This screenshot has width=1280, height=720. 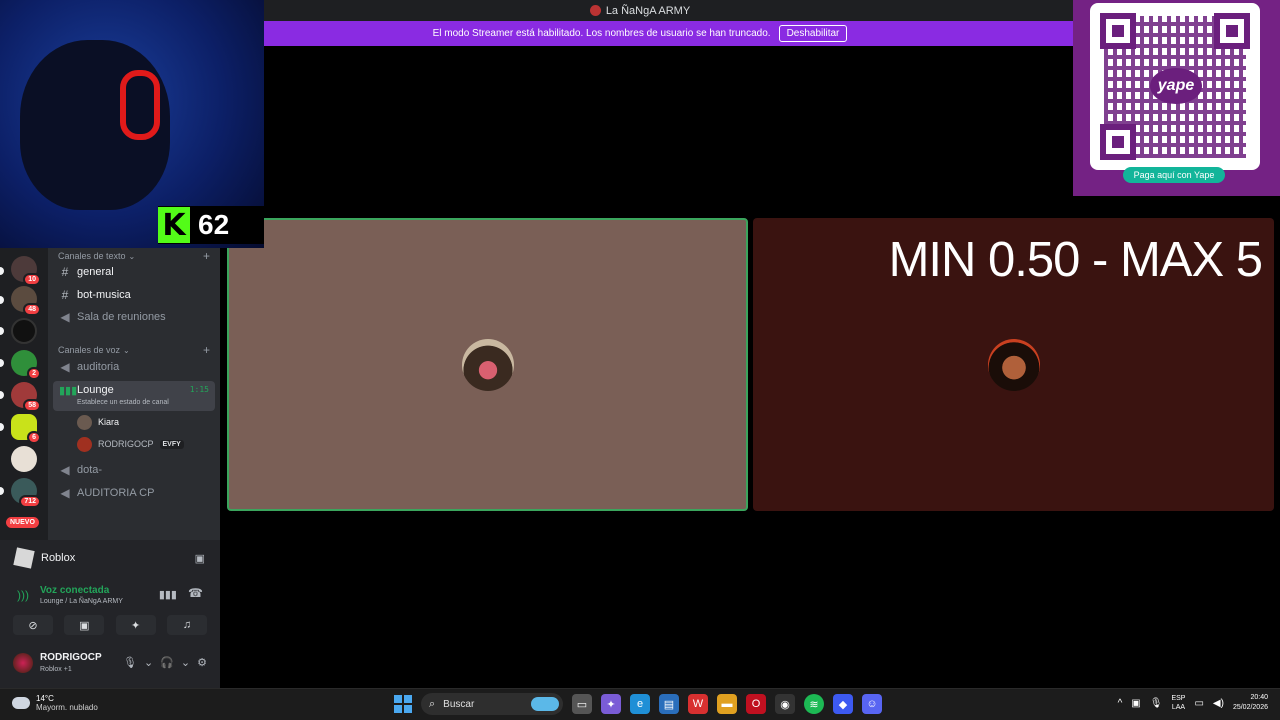 I want to click on screen-share-icon: ▣, so click(x=84, y=625).